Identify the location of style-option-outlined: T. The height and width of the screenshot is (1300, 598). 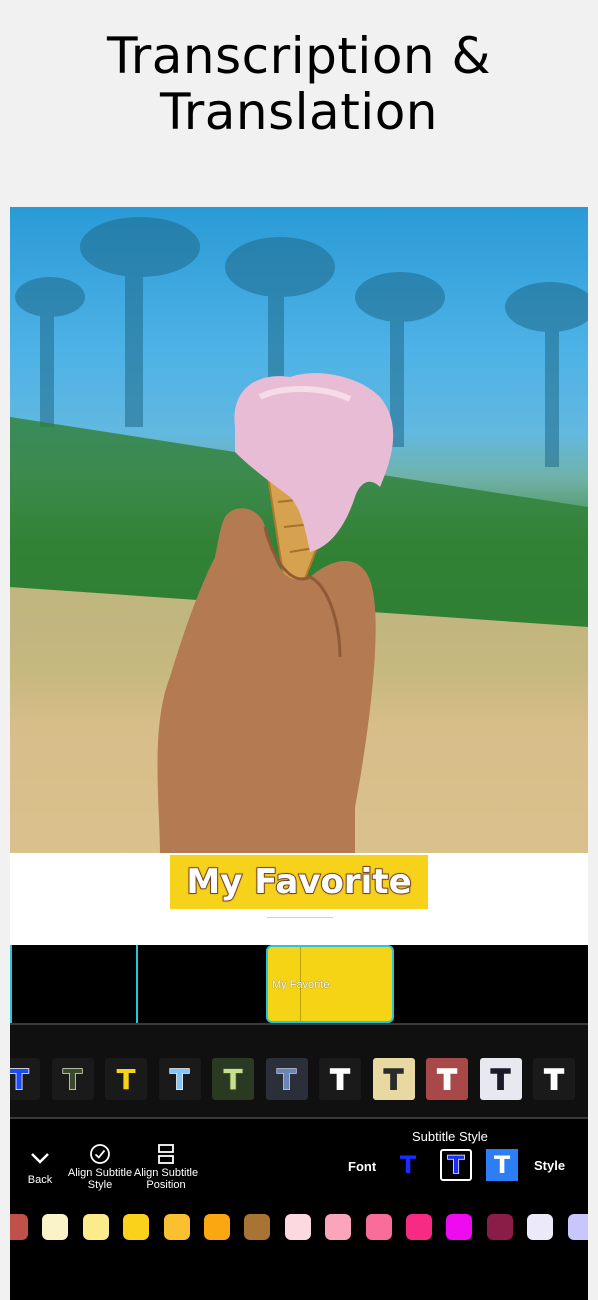
(456, 1165).